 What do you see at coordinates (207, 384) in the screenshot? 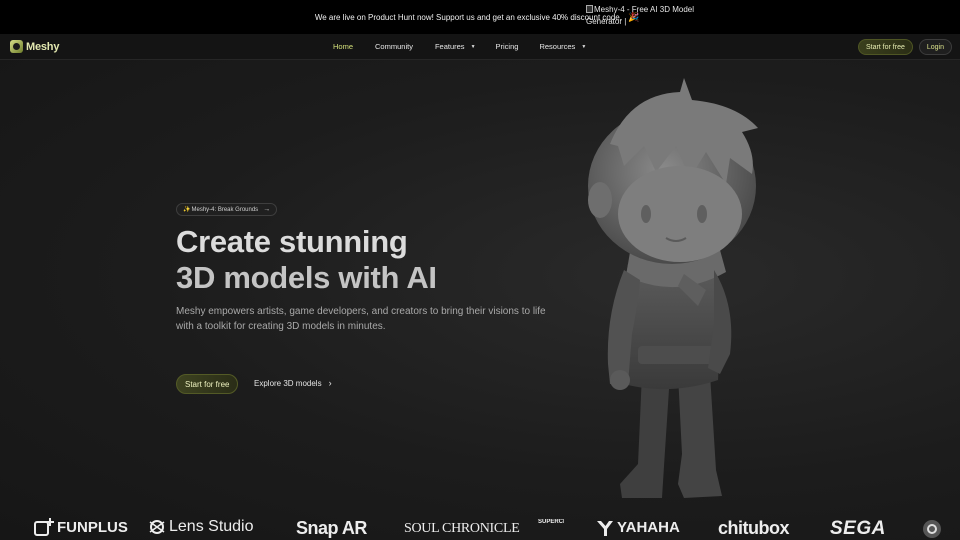
I see `hero-start-button: Start for free` at bounding box center [207, 384].